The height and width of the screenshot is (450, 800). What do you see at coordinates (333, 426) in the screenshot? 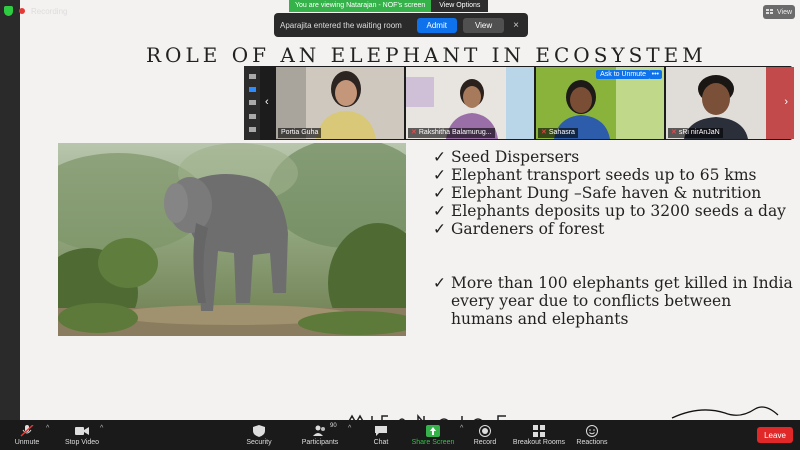
I see `participants-count: 90` at bounding box center [333, 426].